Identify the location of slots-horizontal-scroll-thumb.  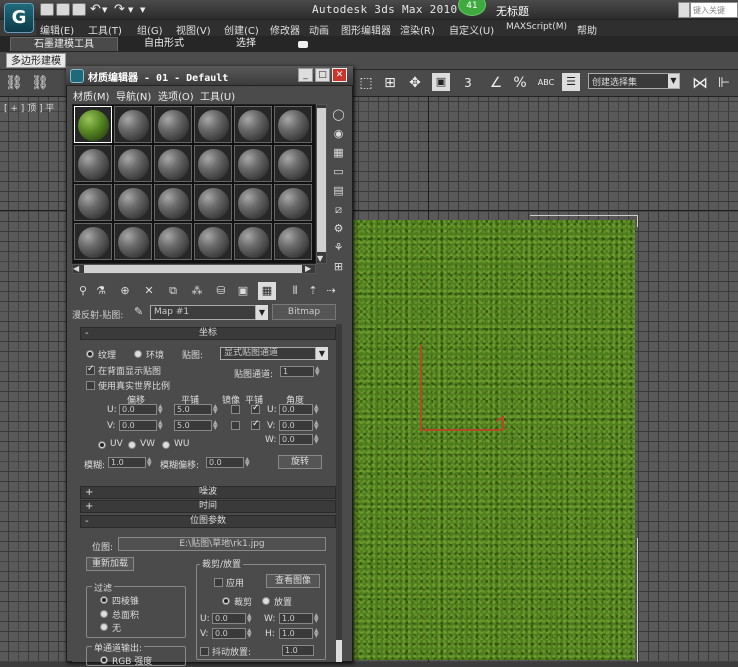
(193, 269).